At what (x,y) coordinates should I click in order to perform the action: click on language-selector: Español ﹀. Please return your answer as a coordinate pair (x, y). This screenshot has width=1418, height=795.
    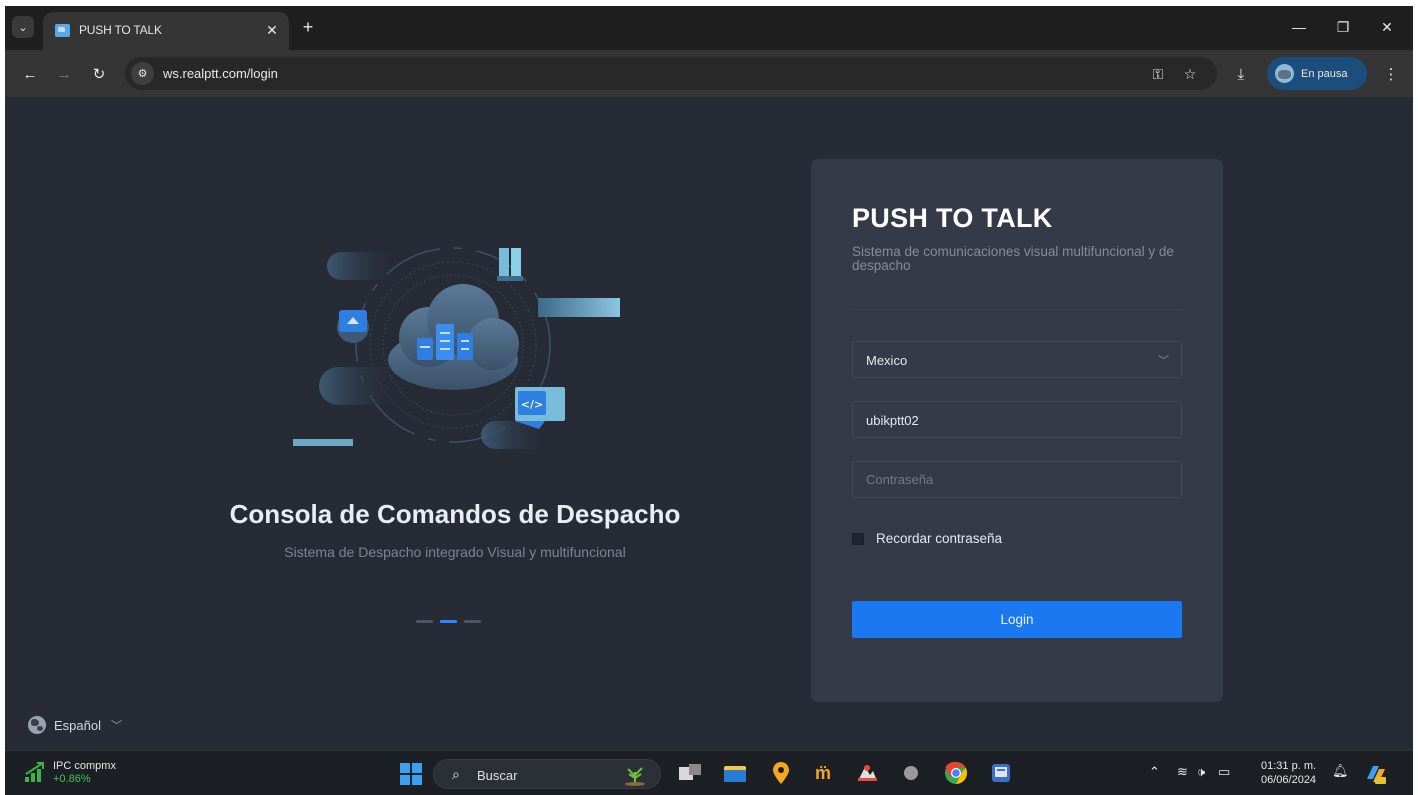
    Looking at the image, I should click on (75, 725).